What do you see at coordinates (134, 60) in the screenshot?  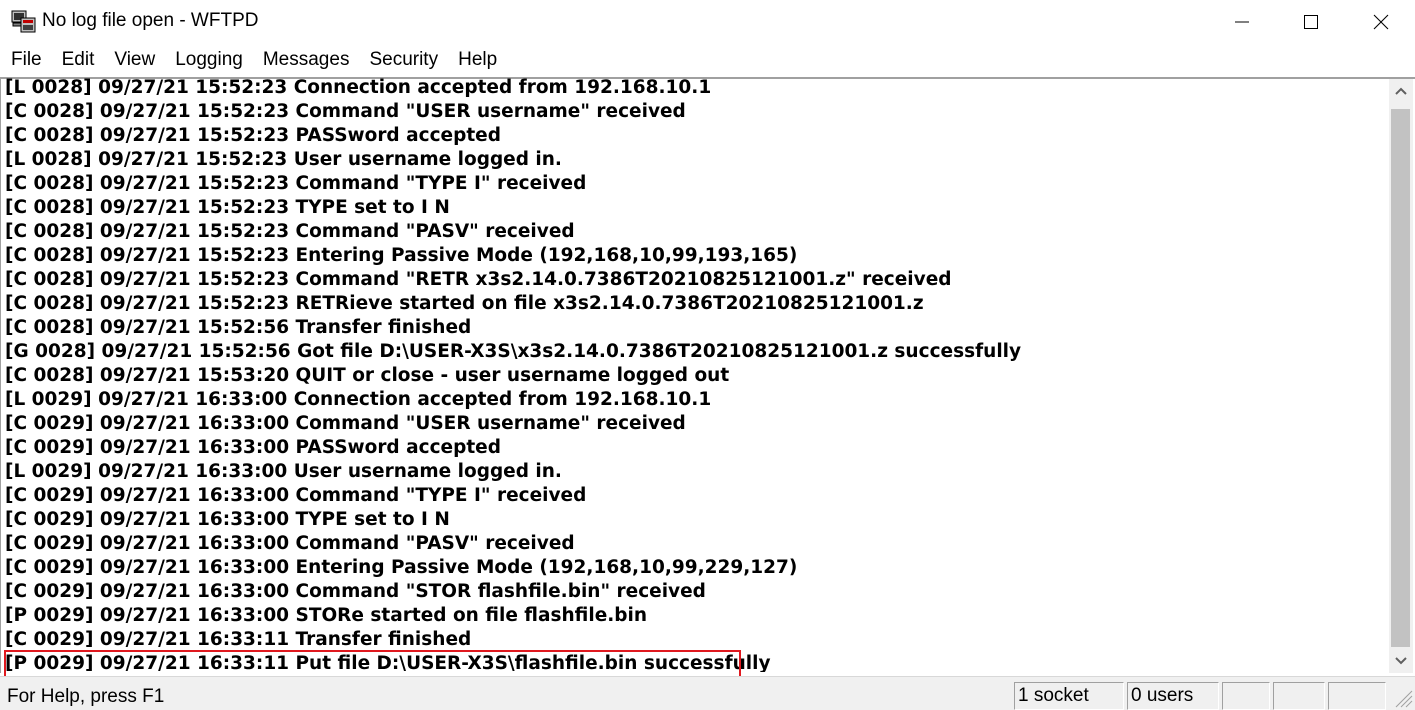 I see `menu-view: View` at bounding box center [134, 60].